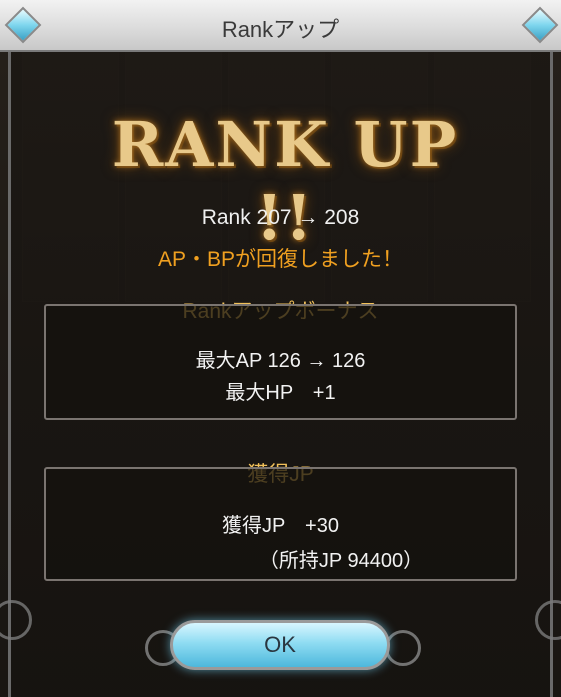 The width and height of the screenshot is (561, 697). I want to click on rank-up-banner: RANK UP !!, so click(285, 181).